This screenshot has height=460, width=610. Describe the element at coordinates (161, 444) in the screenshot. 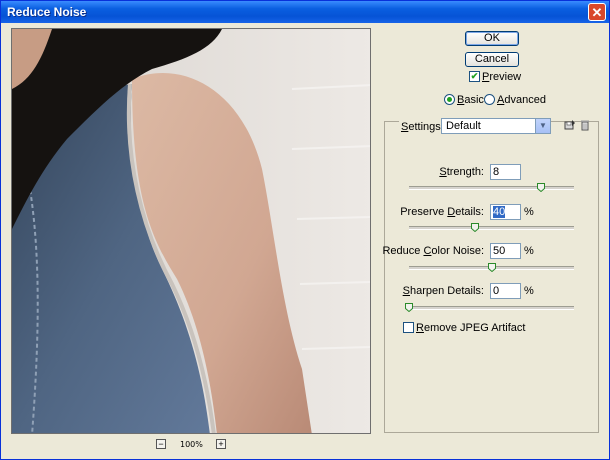

I see `zoom-out-button: −` at that location.